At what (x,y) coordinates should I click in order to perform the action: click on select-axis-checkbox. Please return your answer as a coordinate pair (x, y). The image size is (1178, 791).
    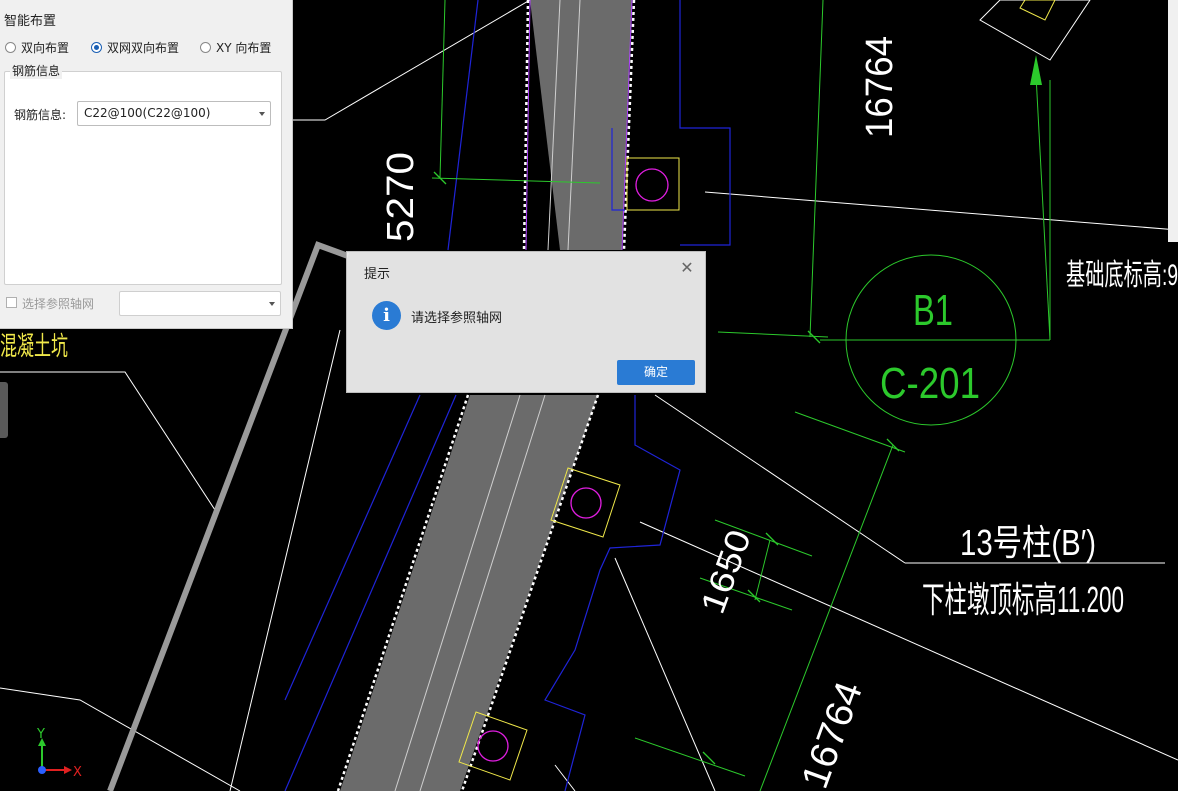
    Looking at the image, I should click on (11, 302).